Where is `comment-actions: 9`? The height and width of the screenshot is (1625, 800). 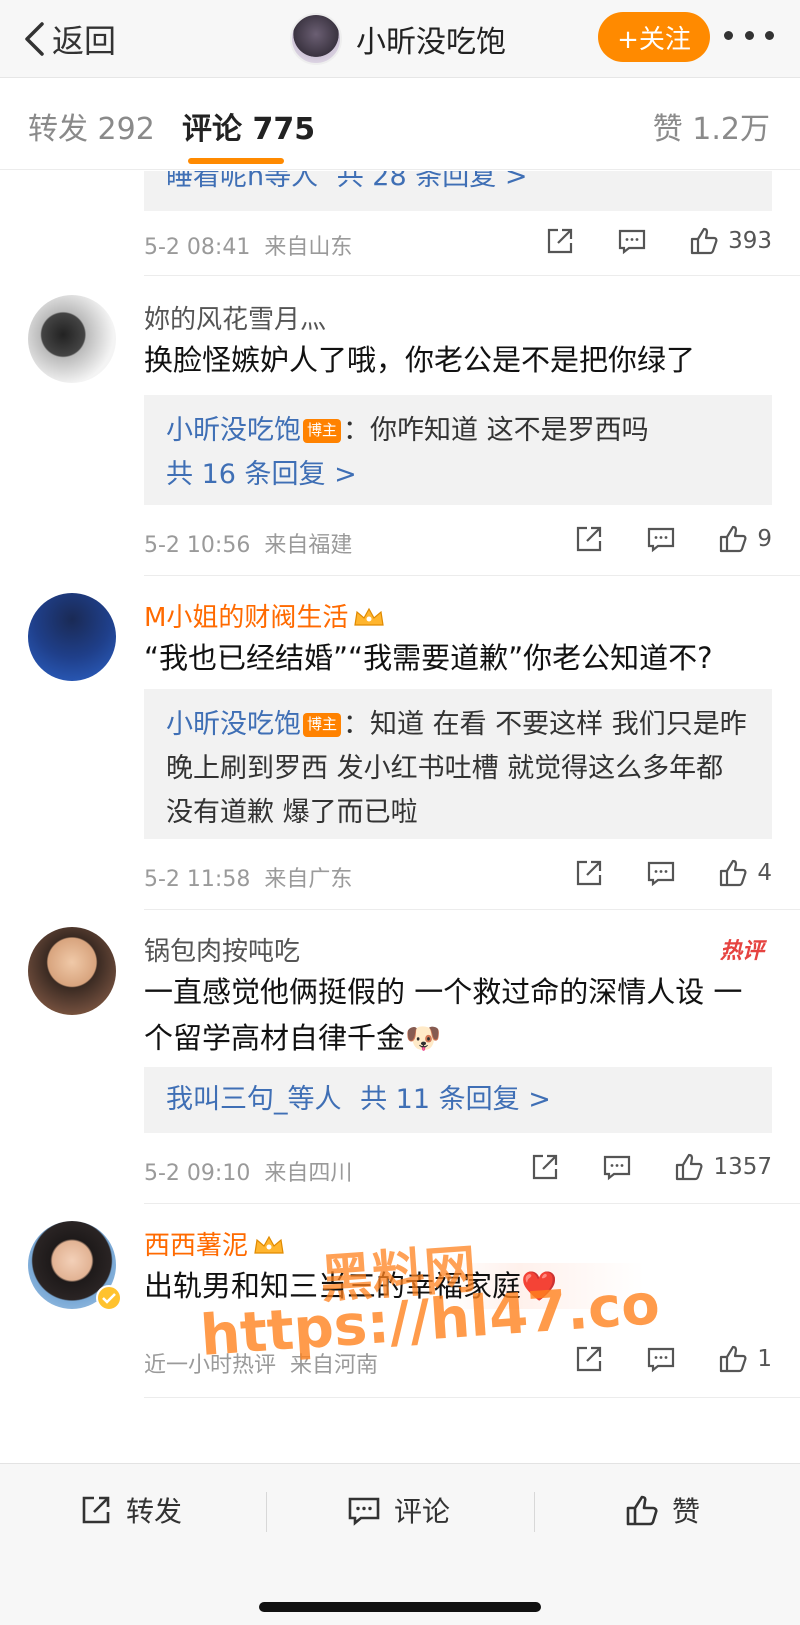
comment-actions: 9 is located at coordinates (652, 539).